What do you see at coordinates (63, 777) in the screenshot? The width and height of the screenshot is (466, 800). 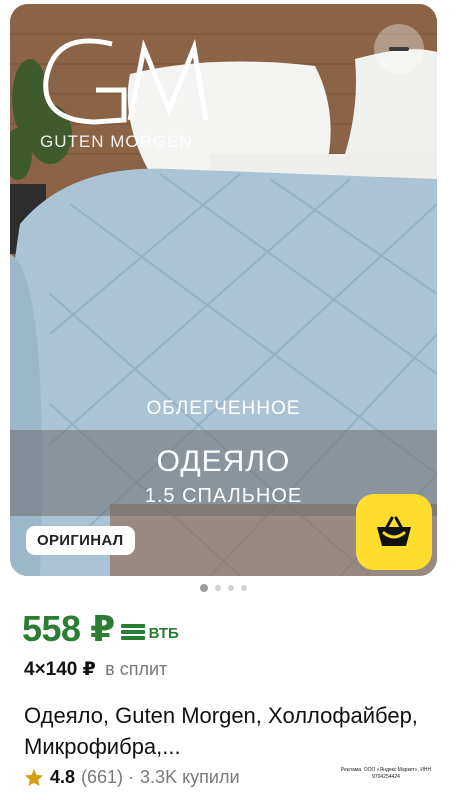 I see `rating-value: 4.8` at bounding box center [63, 777].